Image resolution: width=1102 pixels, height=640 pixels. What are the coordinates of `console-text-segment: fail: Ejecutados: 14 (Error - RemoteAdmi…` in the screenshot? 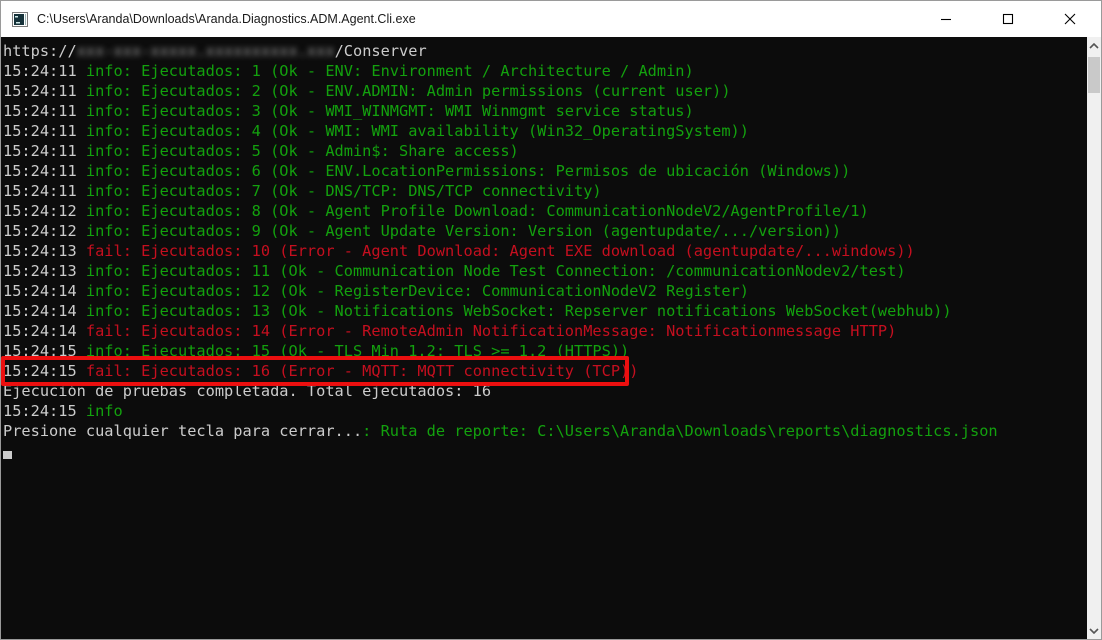 It's located at (491, 331).